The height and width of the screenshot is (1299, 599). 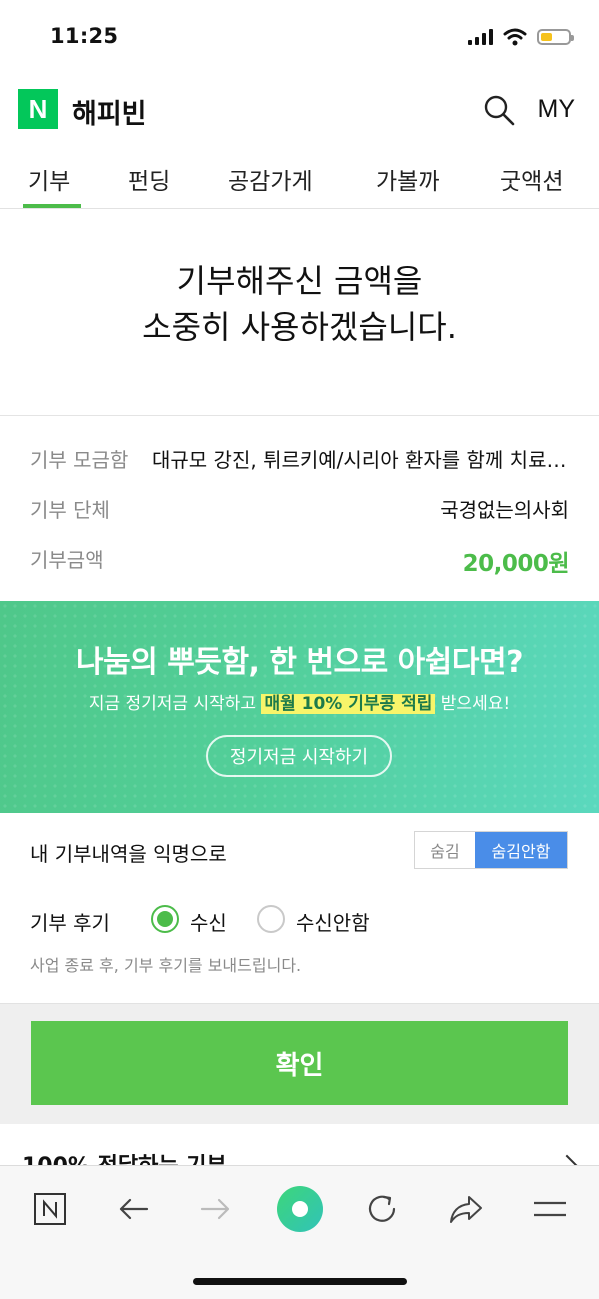 I want to click on refresh-icon, so click(x=382, y=1209).